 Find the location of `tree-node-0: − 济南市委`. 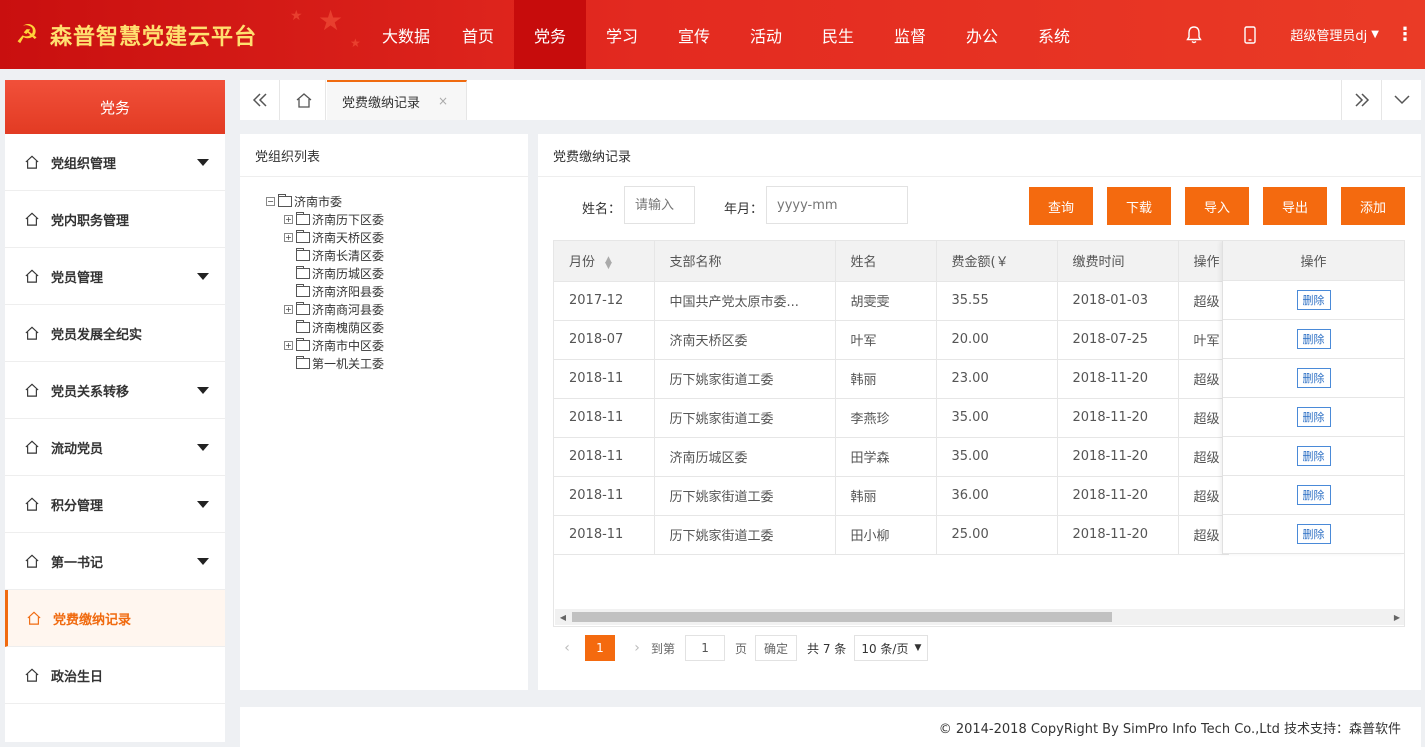

tree-node-0: − 济南市委 is located at coordinates (325, 201).